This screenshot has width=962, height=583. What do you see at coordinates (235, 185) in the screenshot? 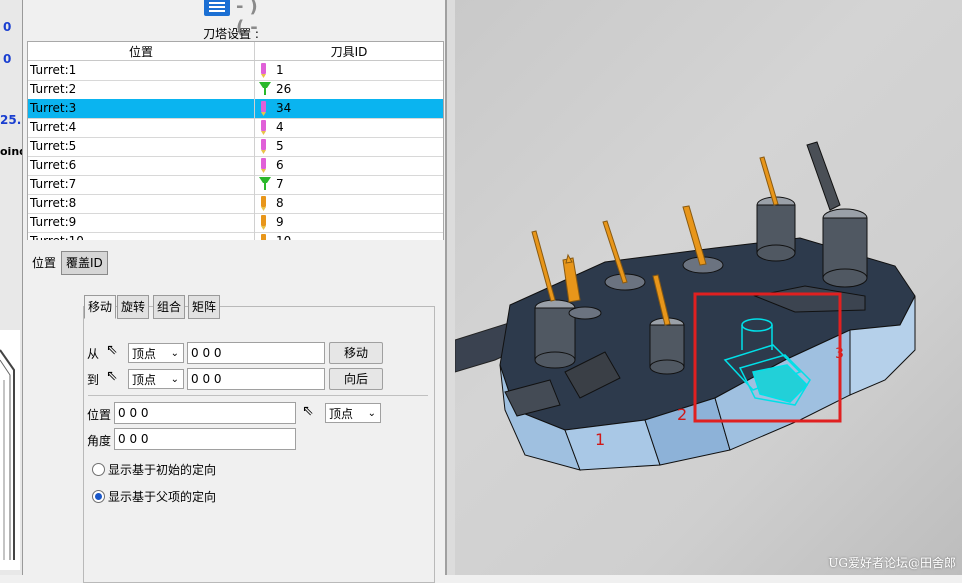
I see `table-row: Turret:7 7` at bounding box center [235, 185].